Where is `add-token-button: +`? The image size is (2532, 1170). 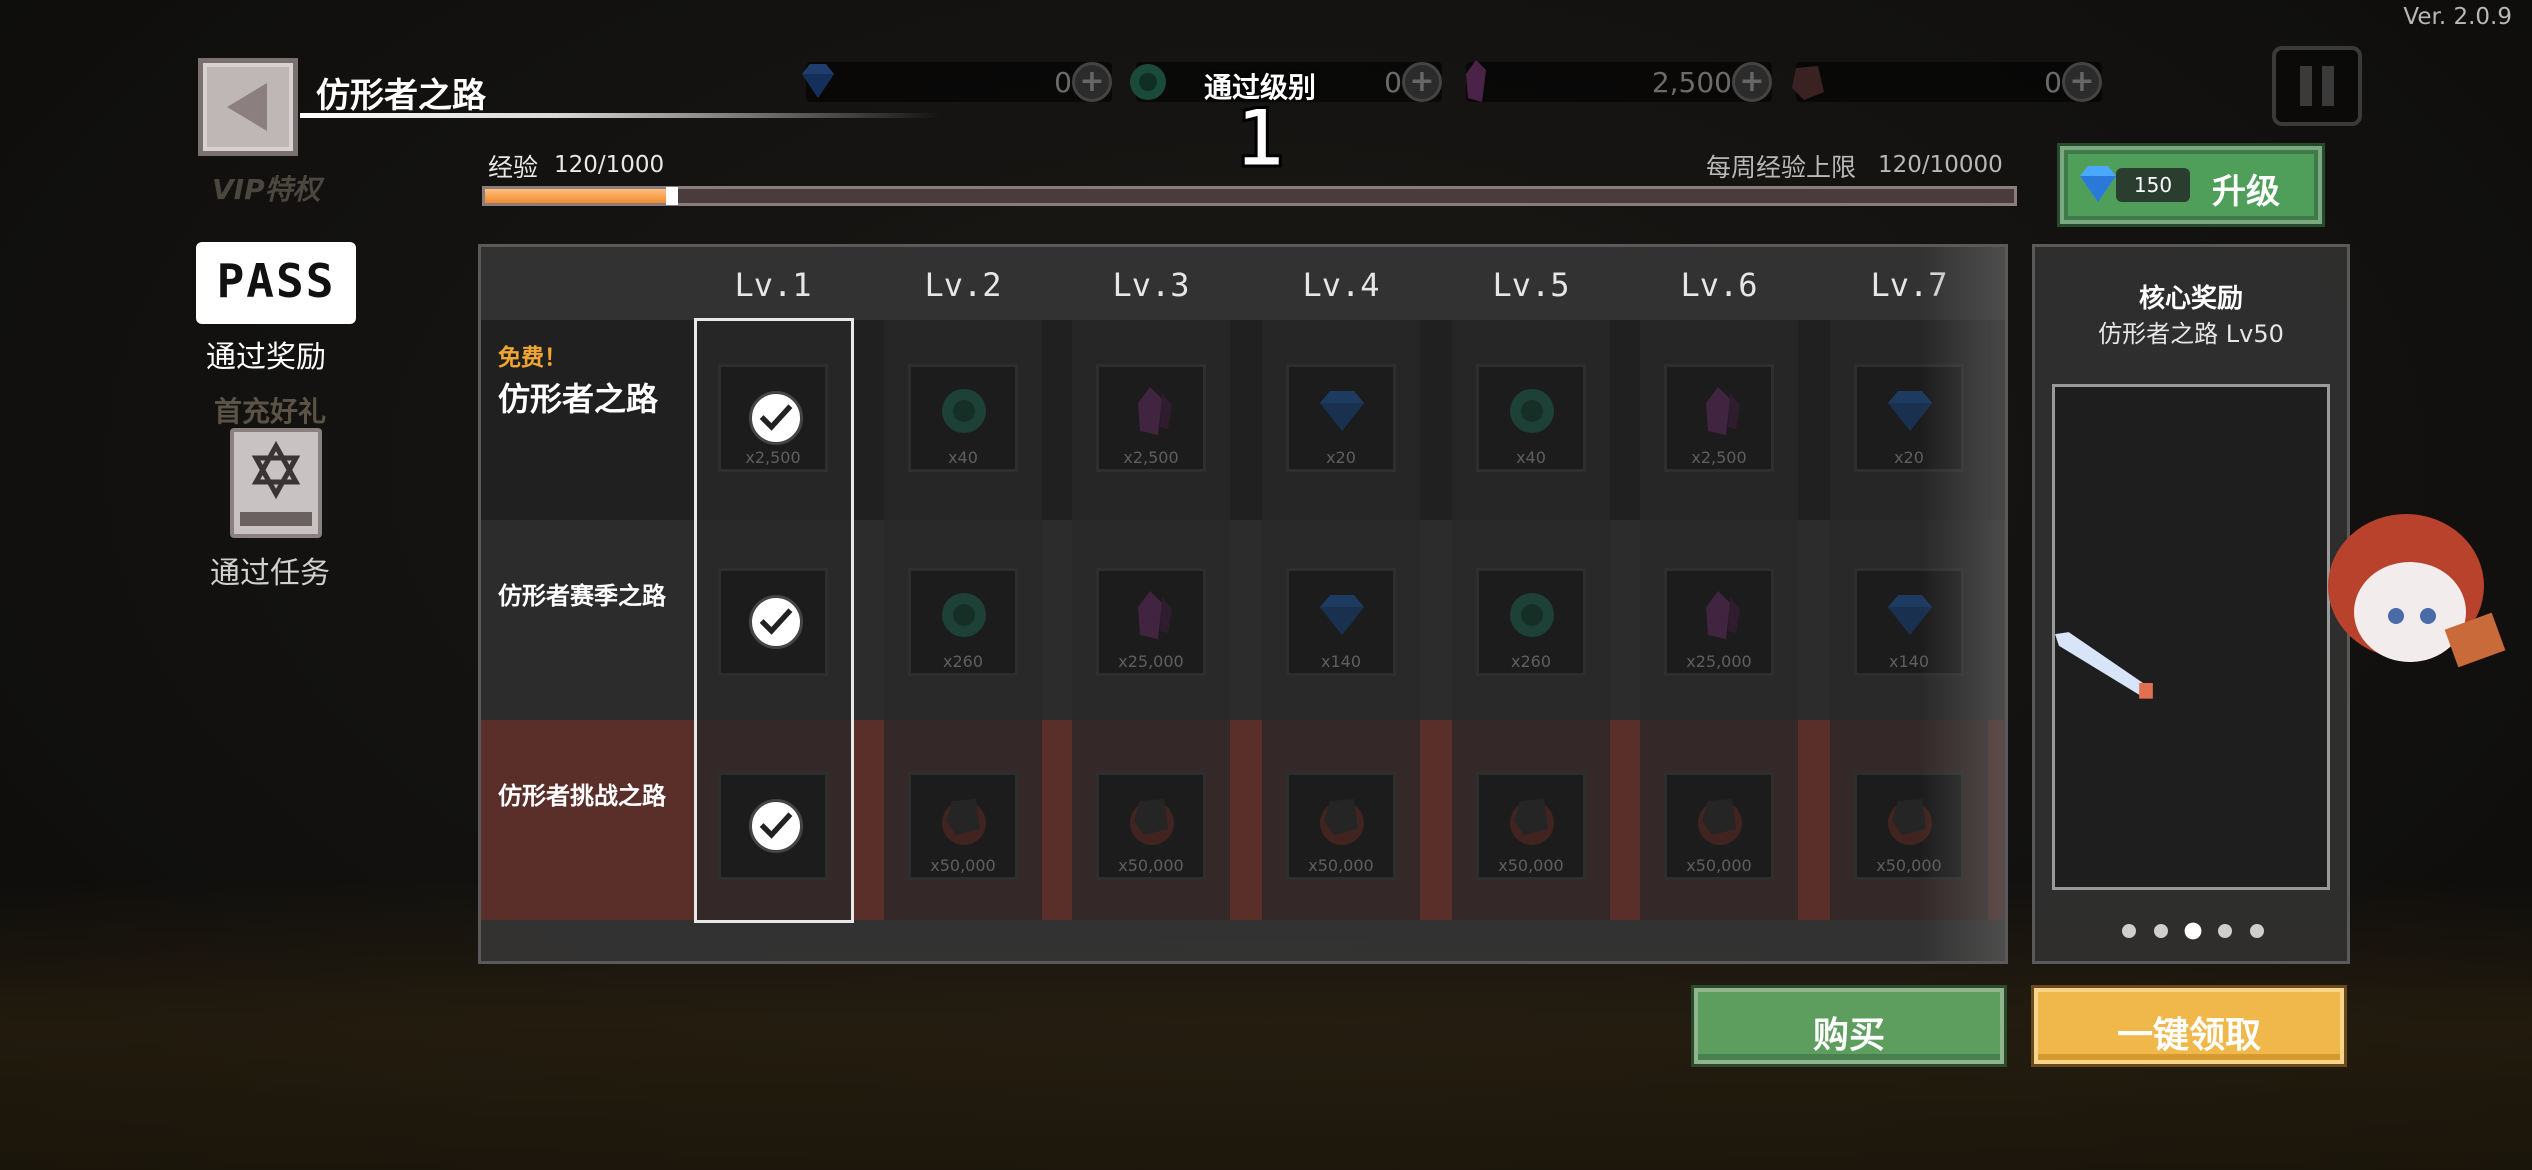
add-token-button: + is located at coordinates (1422, 82).